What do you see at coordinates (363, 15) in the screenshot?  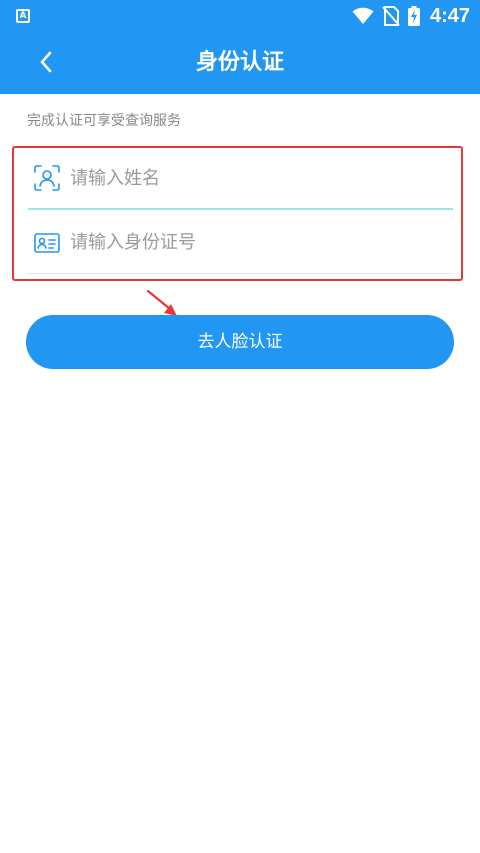 I see `wifi-icon` at bounding box center [363, 15].